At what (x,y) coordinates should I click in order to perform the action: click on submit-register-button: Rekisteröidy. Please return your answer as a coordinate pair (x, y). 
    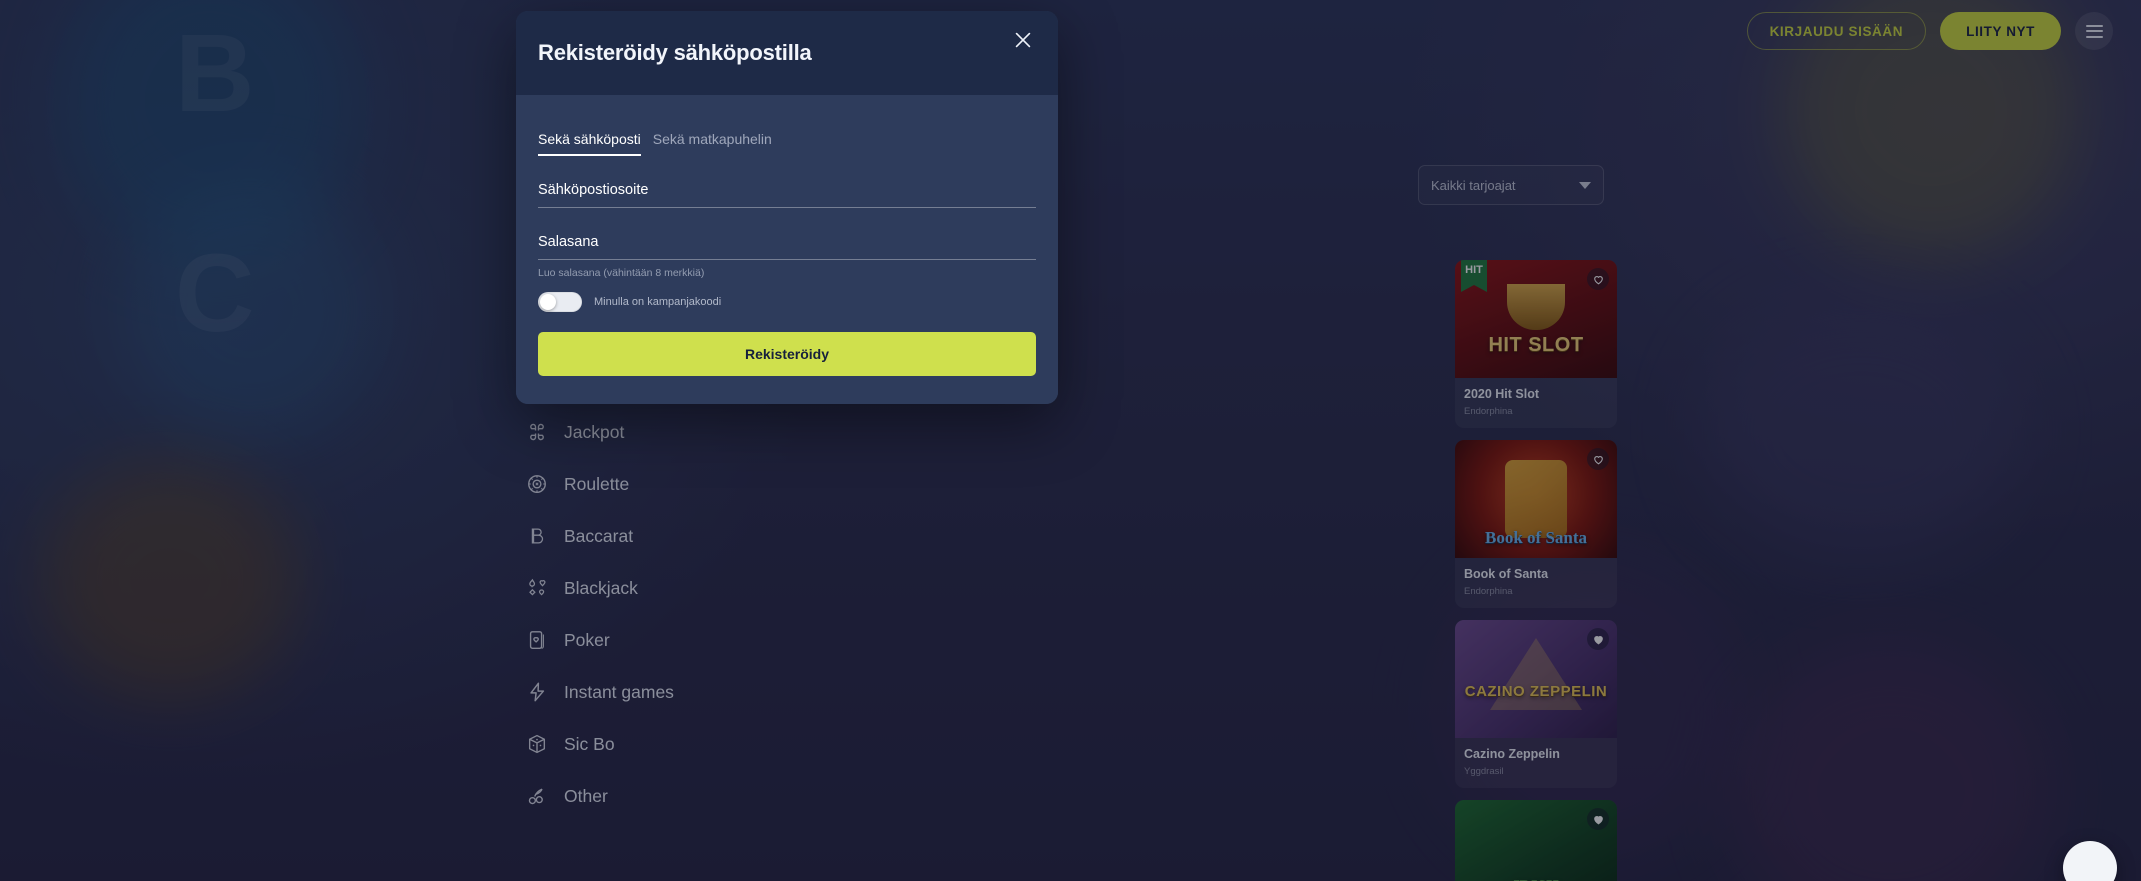
    Looking at the image, I should click on (787, 354).